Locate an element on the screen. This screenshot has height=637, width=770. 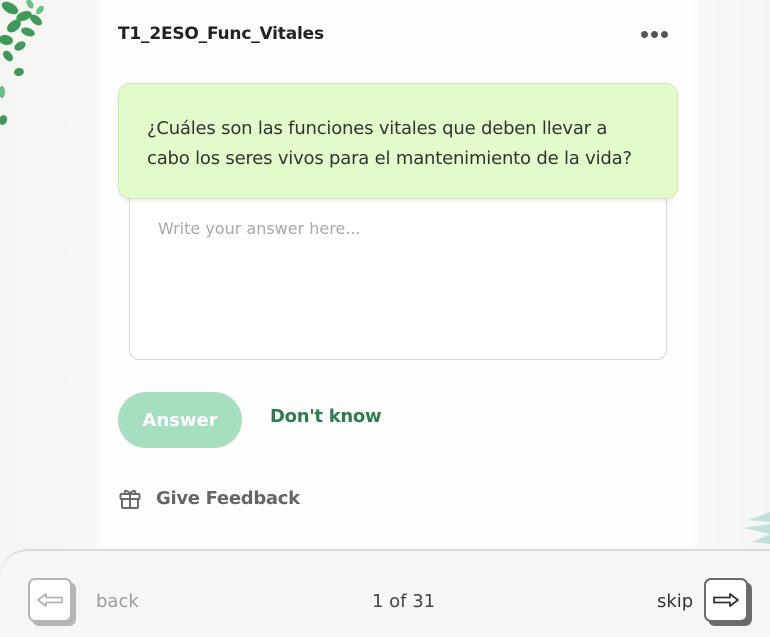
skip-label: skip is located at coordinates (675, 601).